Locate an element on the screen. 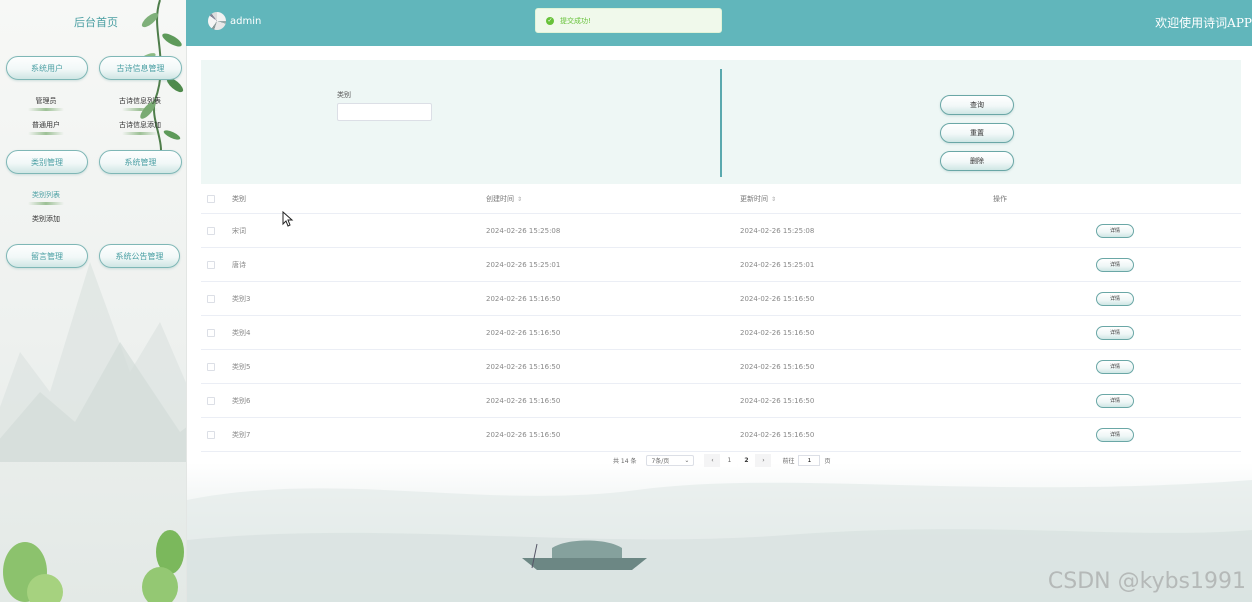 This screenshot has width=1252, height=602. menu-poem-management: 古诗信息管理 is located at coordinates (140, 68).